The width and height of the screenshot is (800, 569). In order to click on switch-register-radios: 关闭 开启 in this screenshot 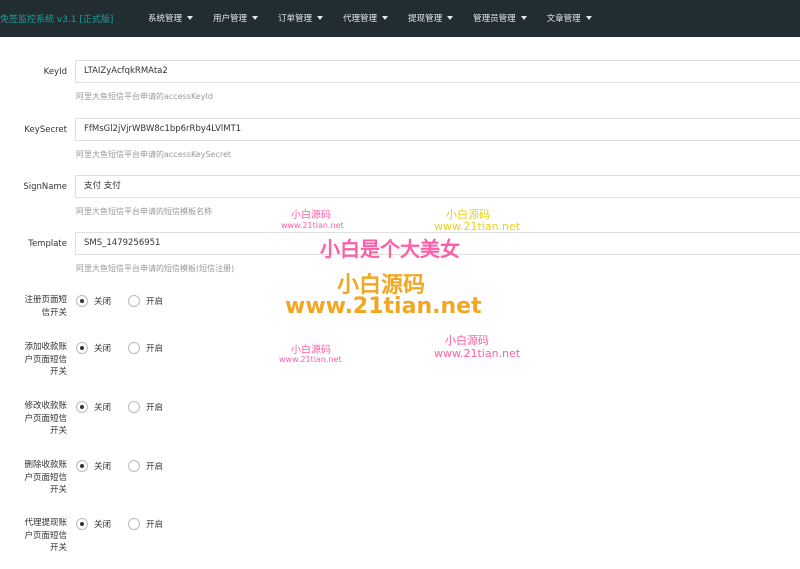, I will do `click(128, 301)`.